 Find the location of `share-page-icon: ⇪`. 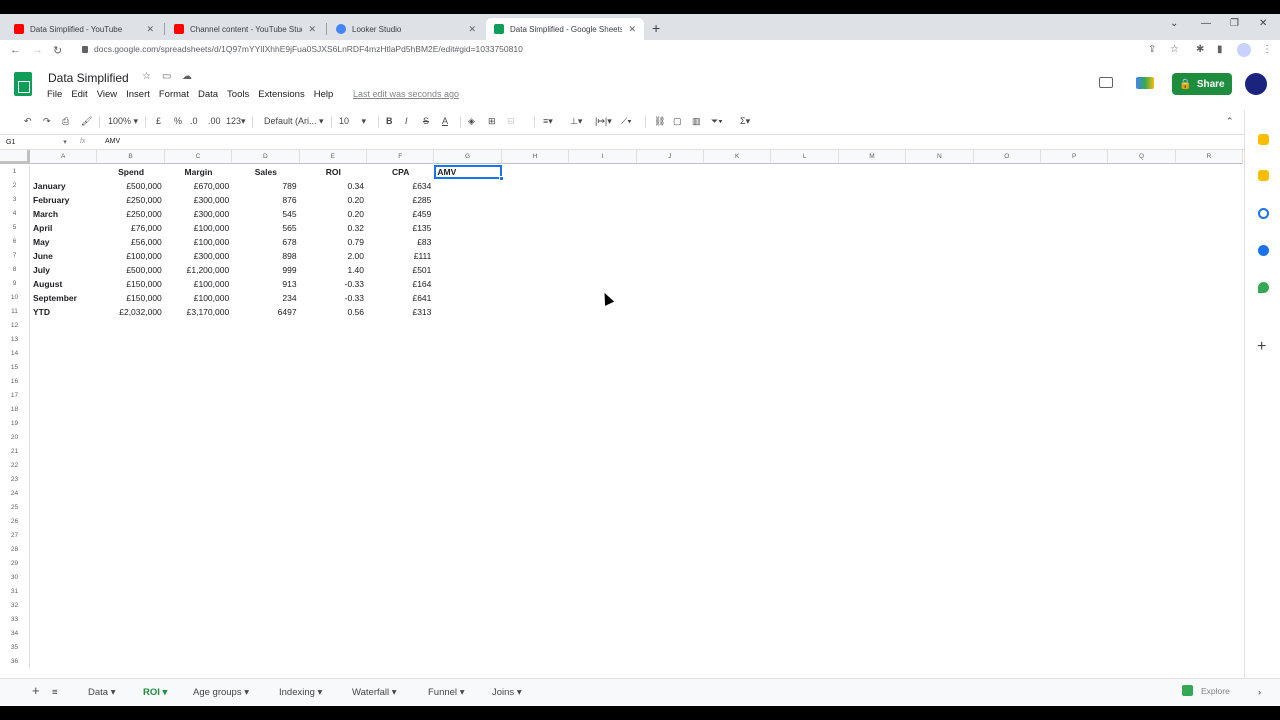

share-page-icon: ⇪ is located at coordinates (1152, 49).